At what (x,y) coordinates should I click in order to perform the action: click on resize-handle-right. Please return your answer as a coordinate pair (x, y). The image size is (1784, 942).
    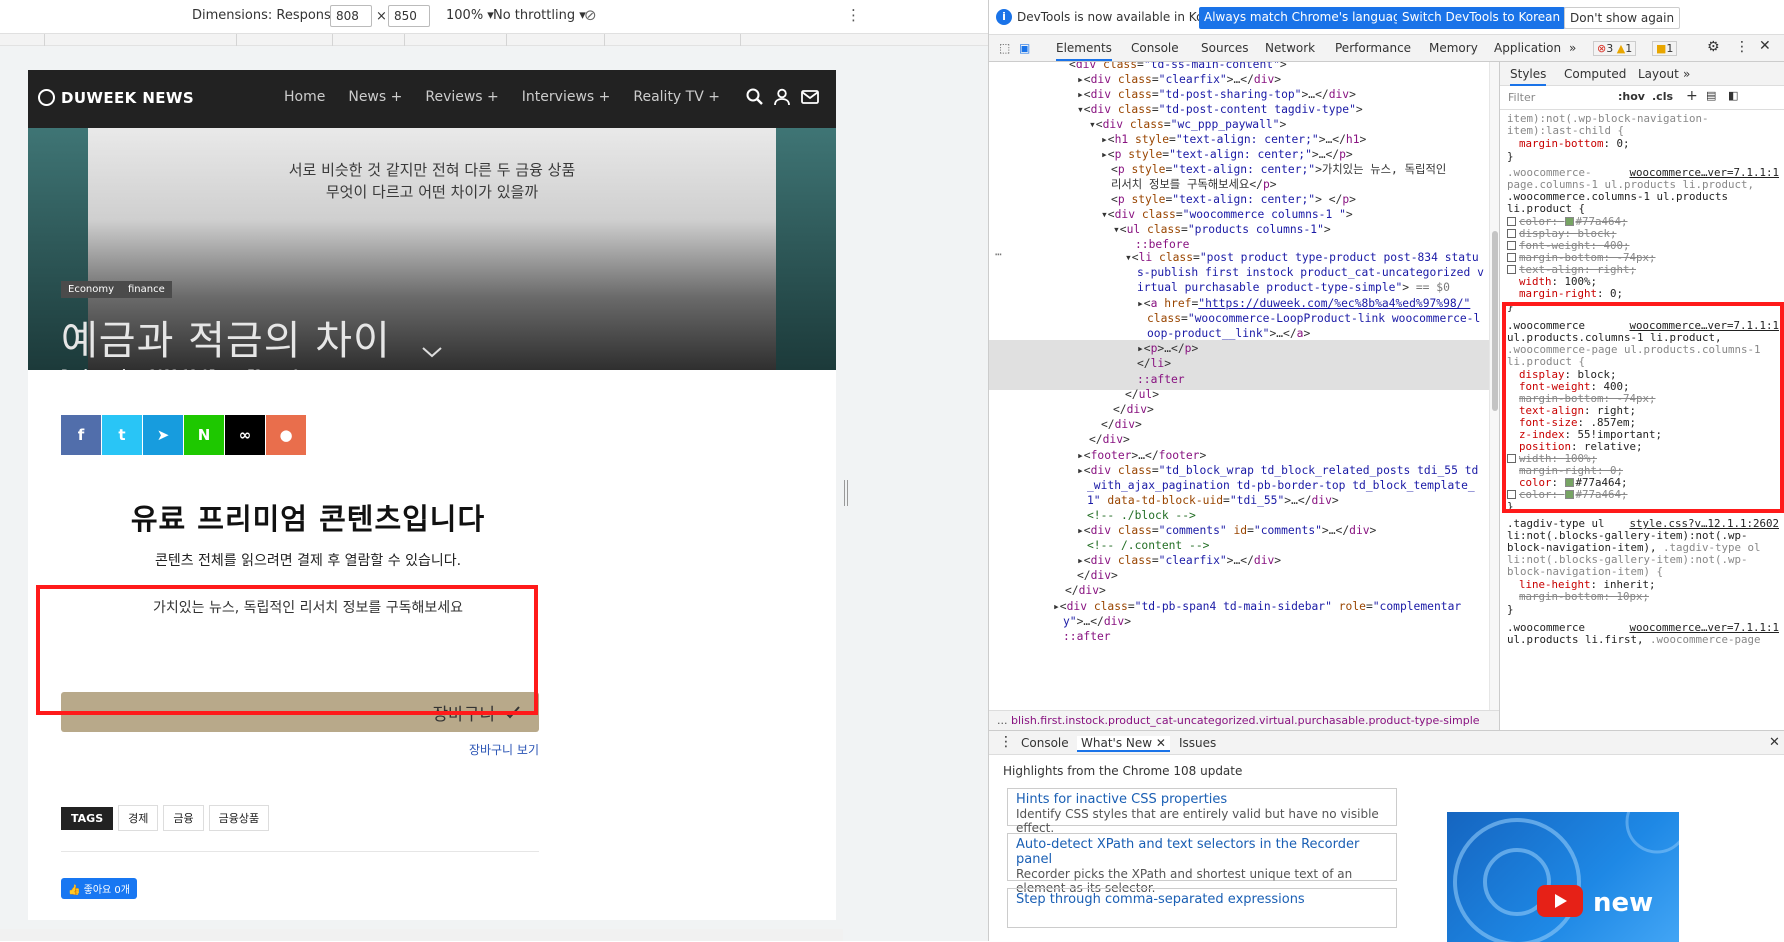
    Looking at the image, I should click on (846, 493).